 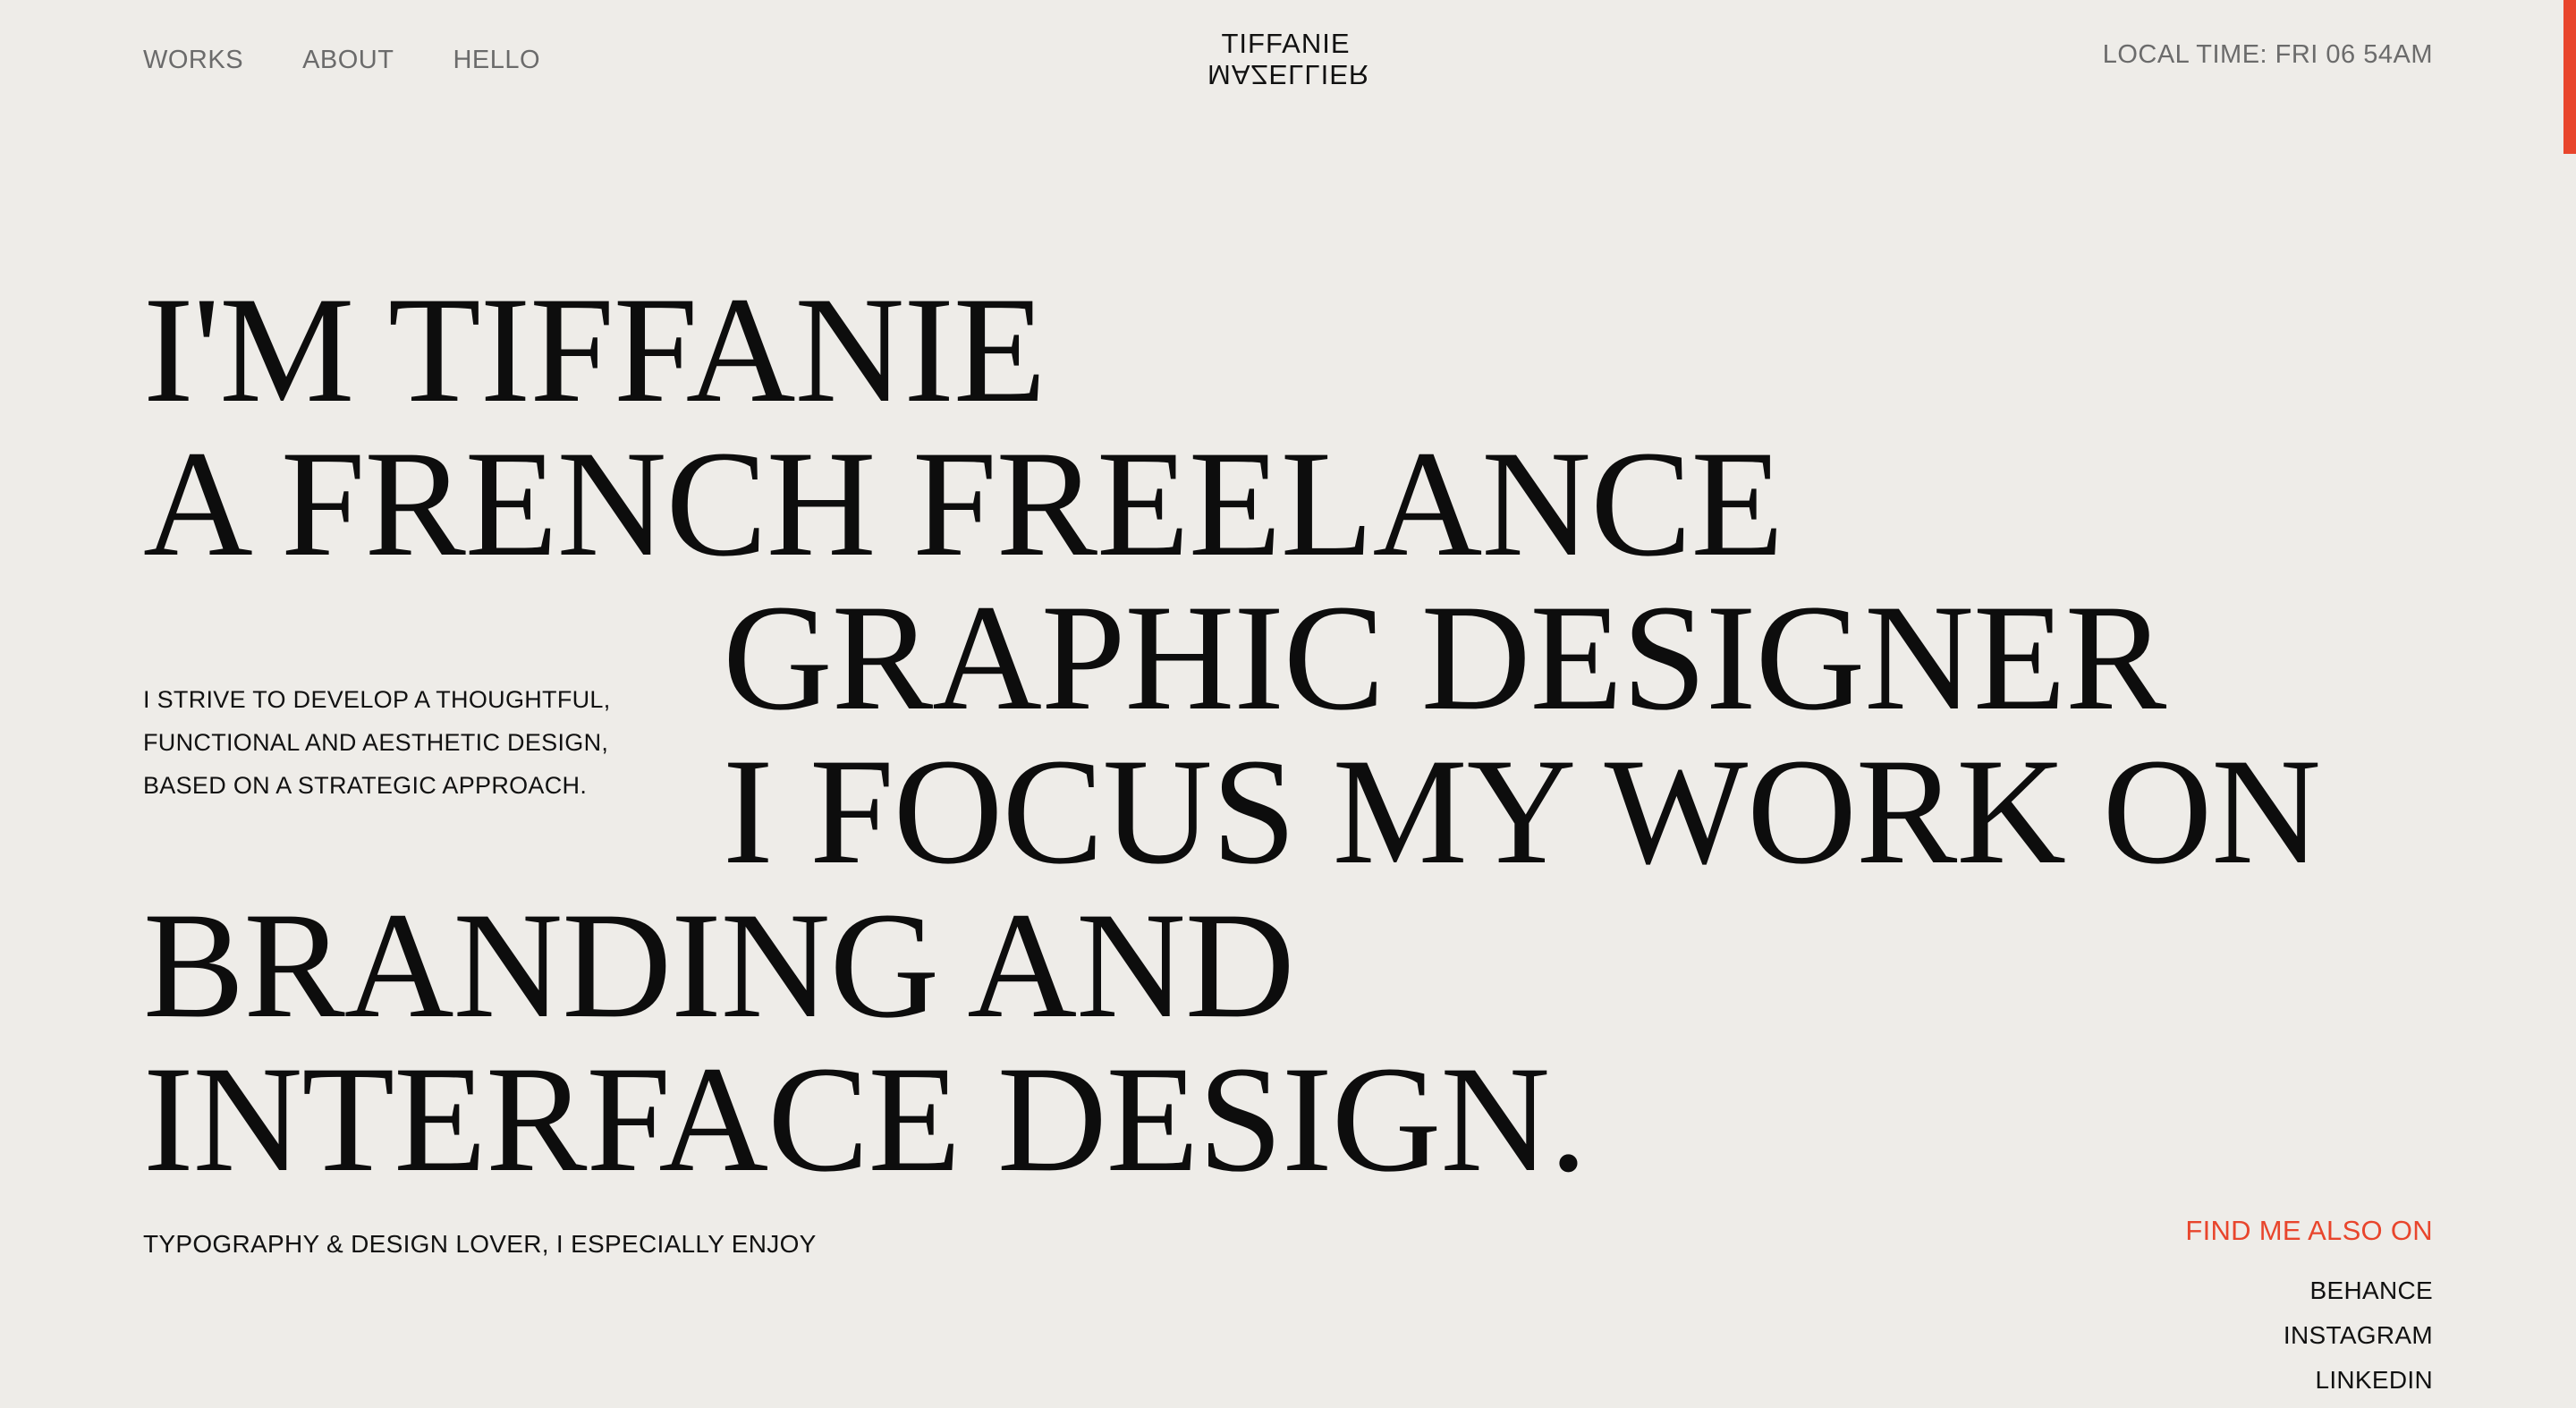 I want to click on local-time: LOCAL TIME: FRI 06 54AM, so click(x=2267, y=55).